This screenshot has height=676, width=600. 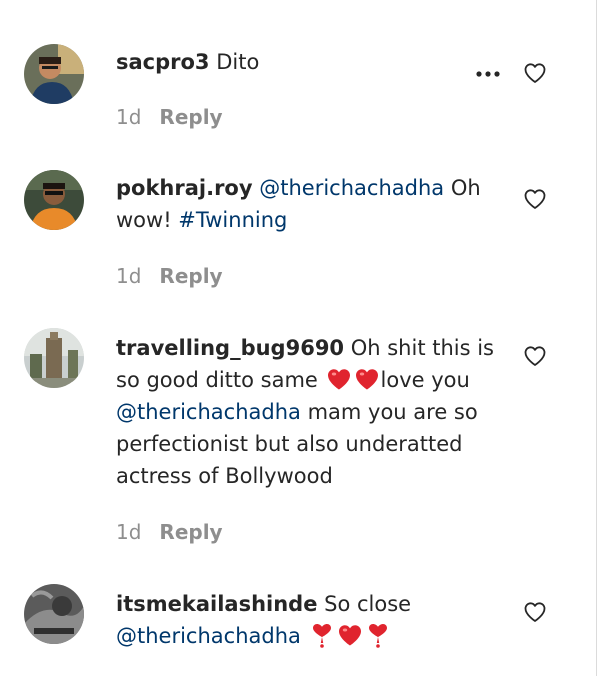 What do you see at coordinates (54, 74) in the screenshot?
I see `avatar-sacpro3` at bounding box center [54, 74].